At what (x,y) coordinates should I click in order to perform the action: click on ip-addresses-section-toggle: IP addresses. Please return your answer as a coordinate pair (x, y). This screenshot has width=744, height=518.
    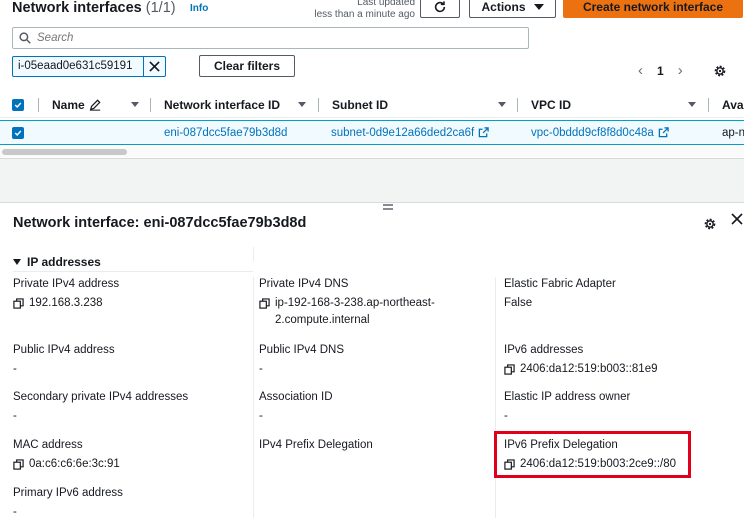
    Looking at the image, I should click on (57, 262).